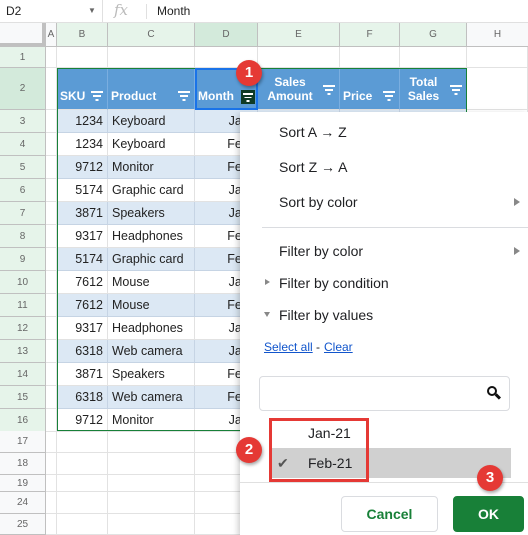  What do you see at coordinates (389, 514) in the screenshot?
I see `cancel-button: Cancel` at bounding box center [389, 514].